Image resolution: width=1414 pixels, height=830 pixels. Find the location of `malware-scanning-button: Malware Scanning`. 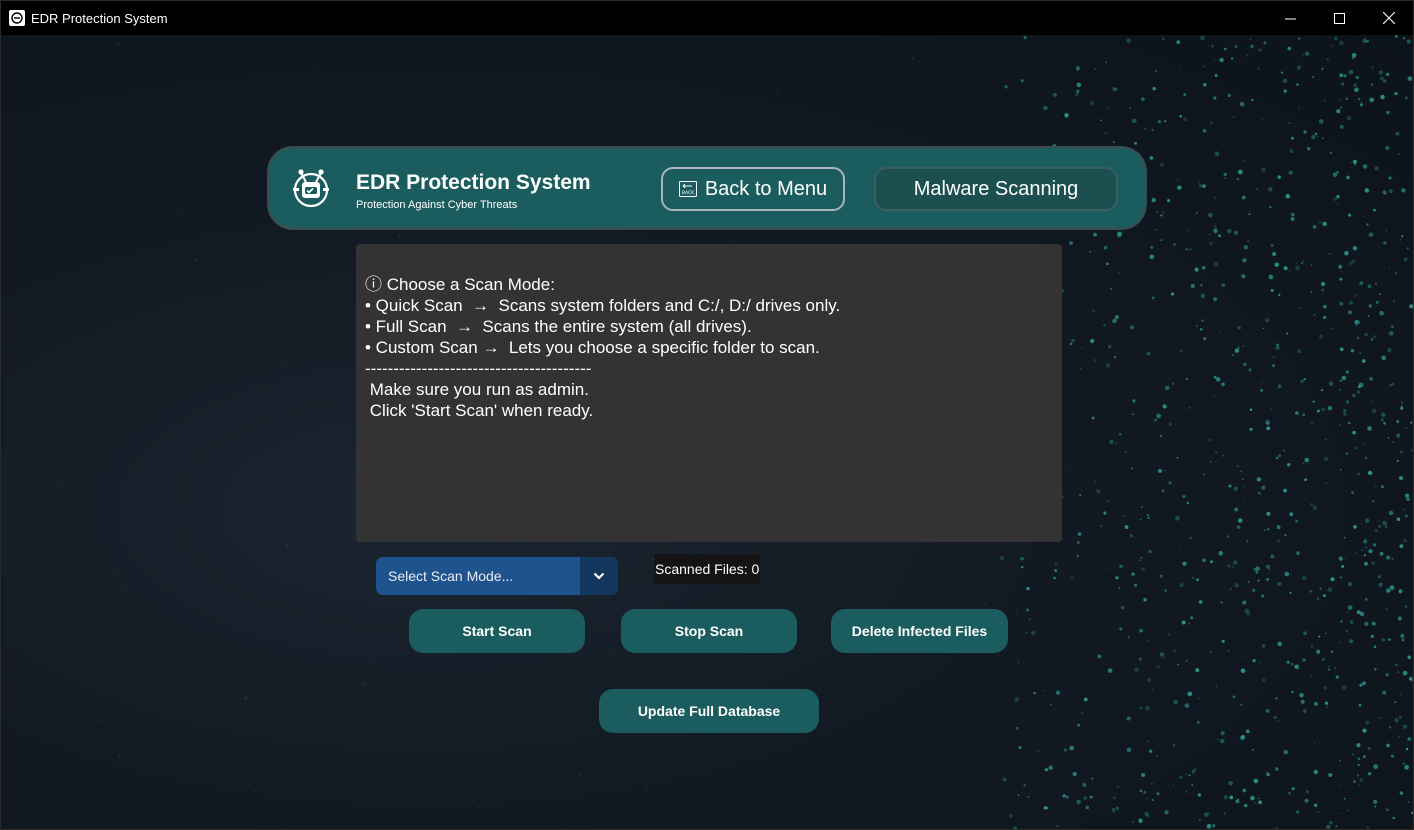

malware-scanning-button: Malware Scanning is located at coordinates (996, 189).